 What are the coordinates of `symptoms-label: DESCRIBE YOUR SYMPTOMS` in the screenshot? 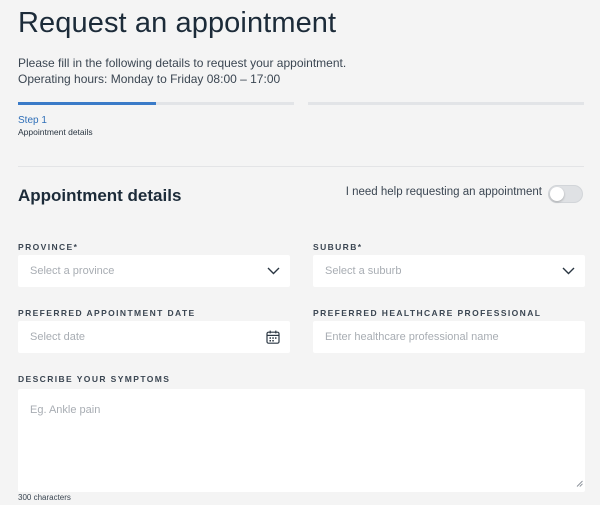 It's located at (94, 379).